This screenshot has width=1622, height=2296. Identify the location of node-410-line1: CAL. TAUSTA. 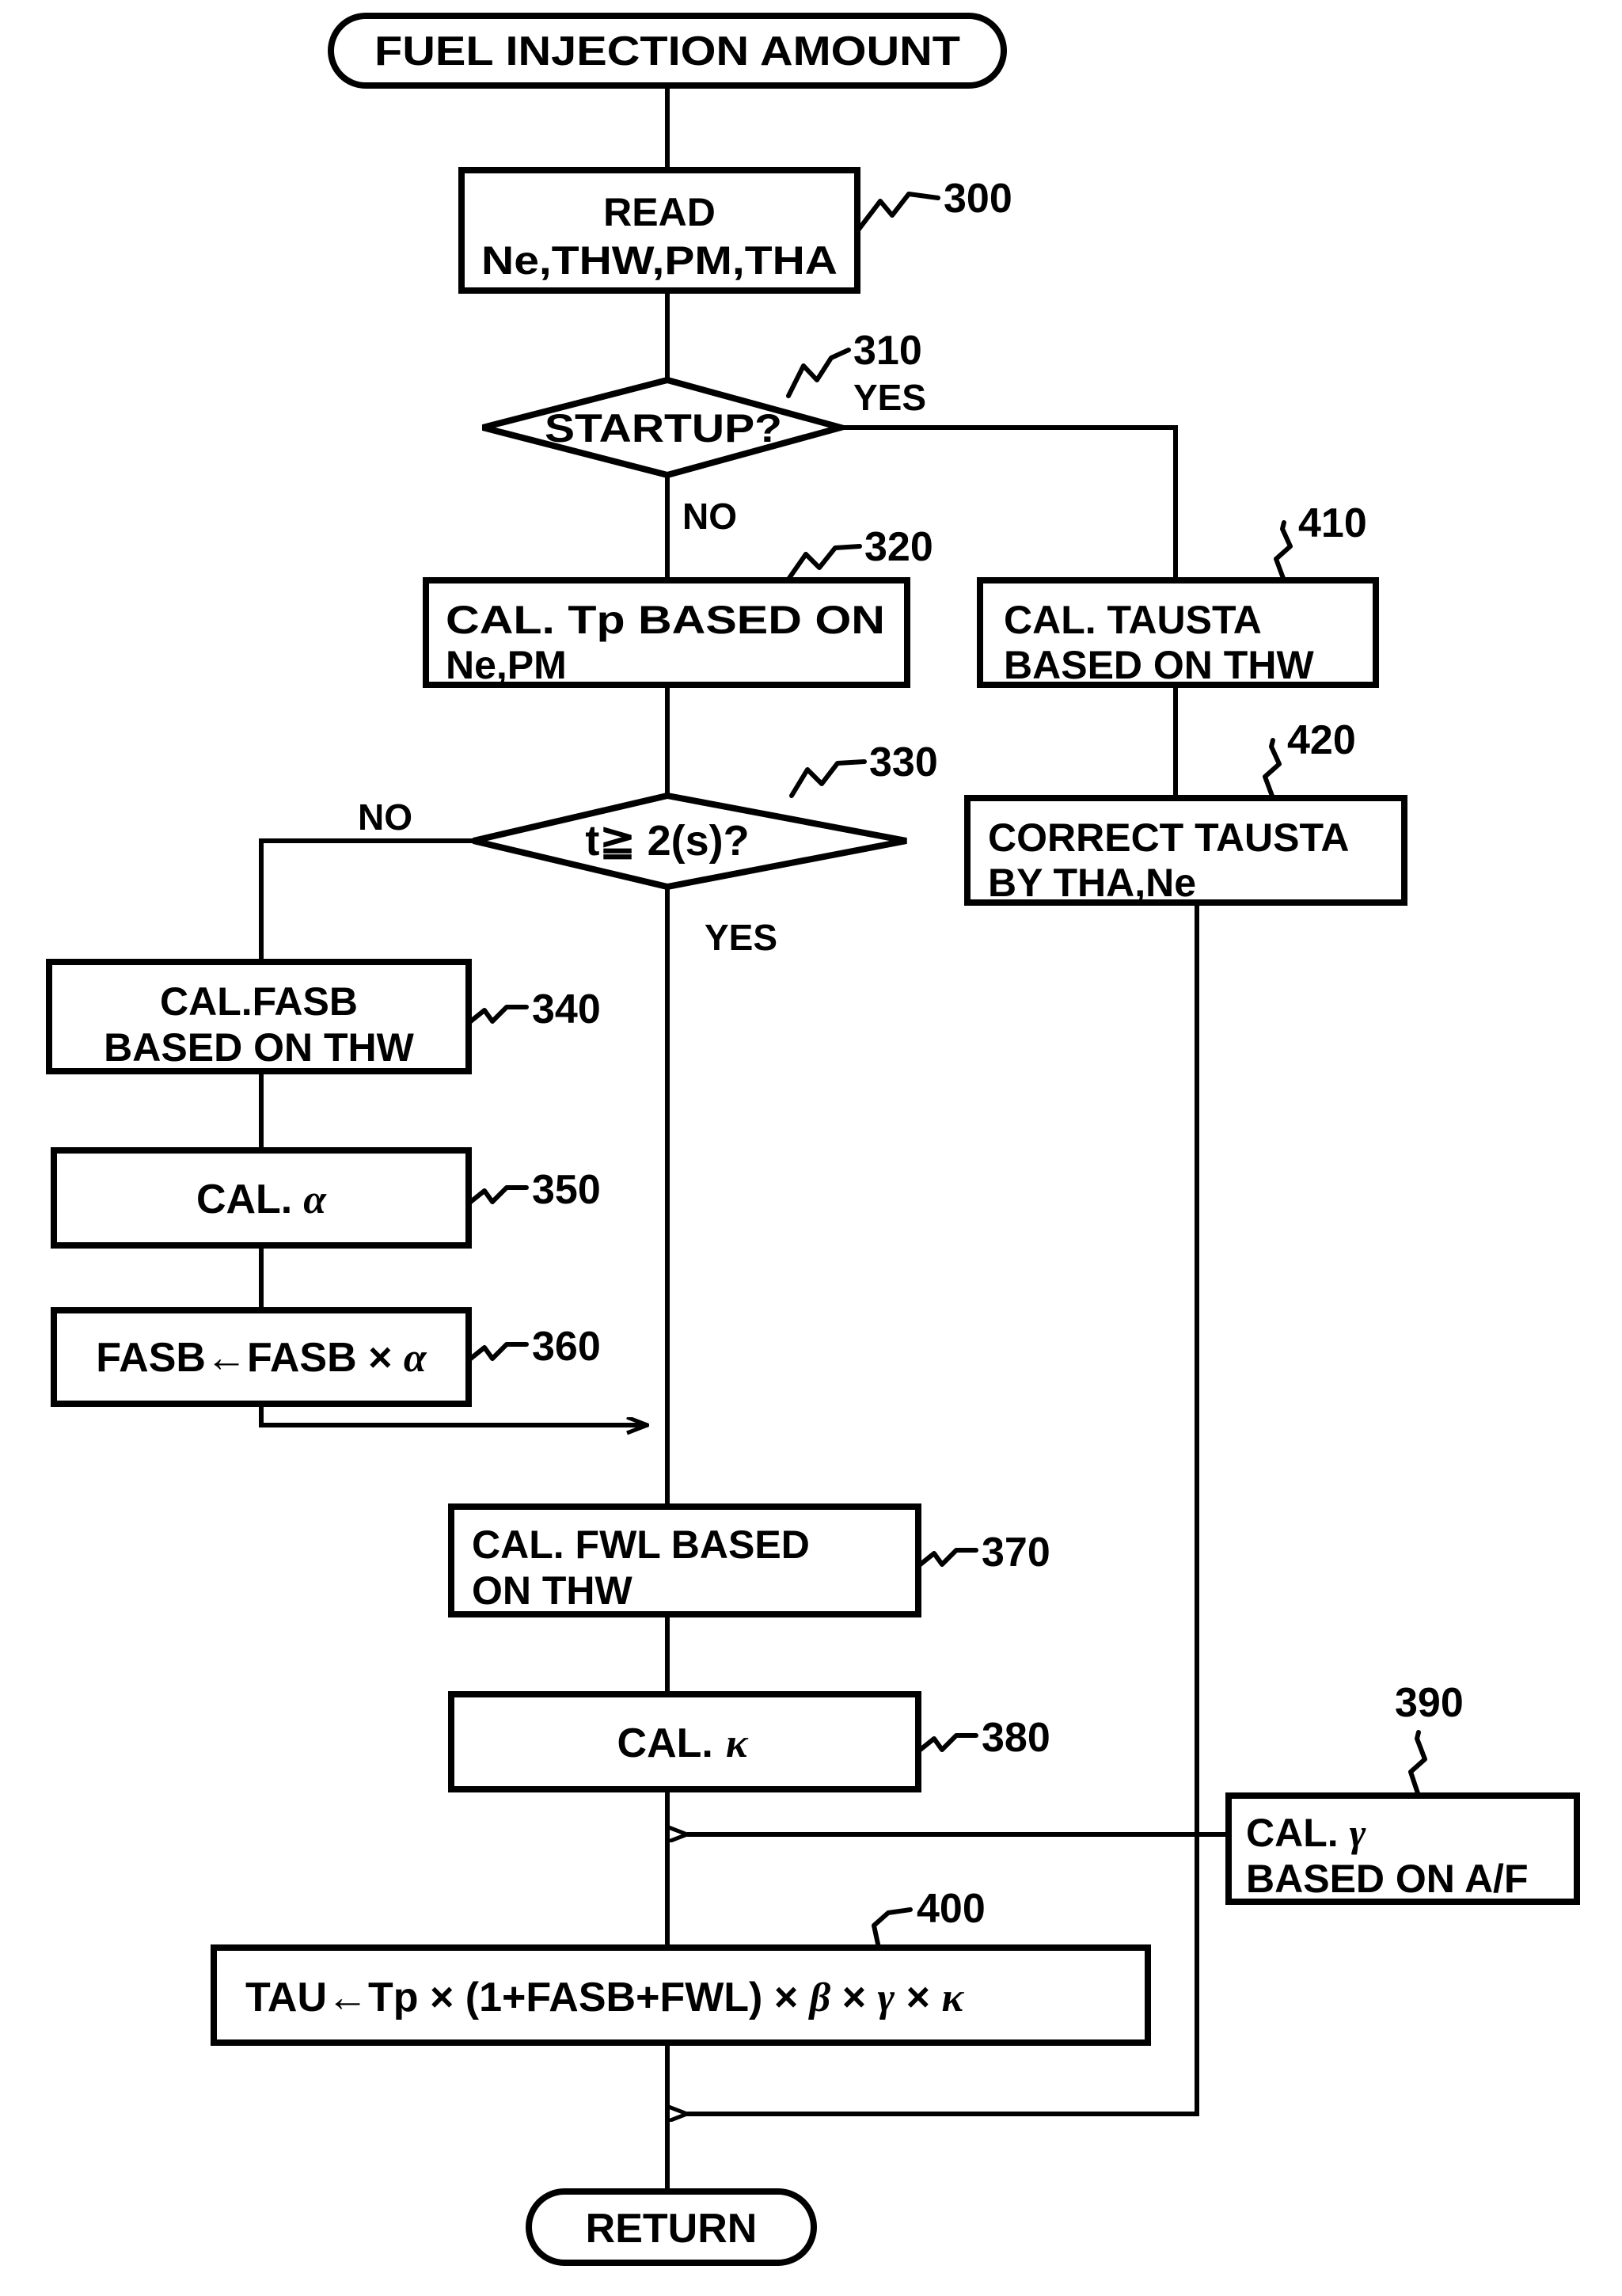
(1133, 620).